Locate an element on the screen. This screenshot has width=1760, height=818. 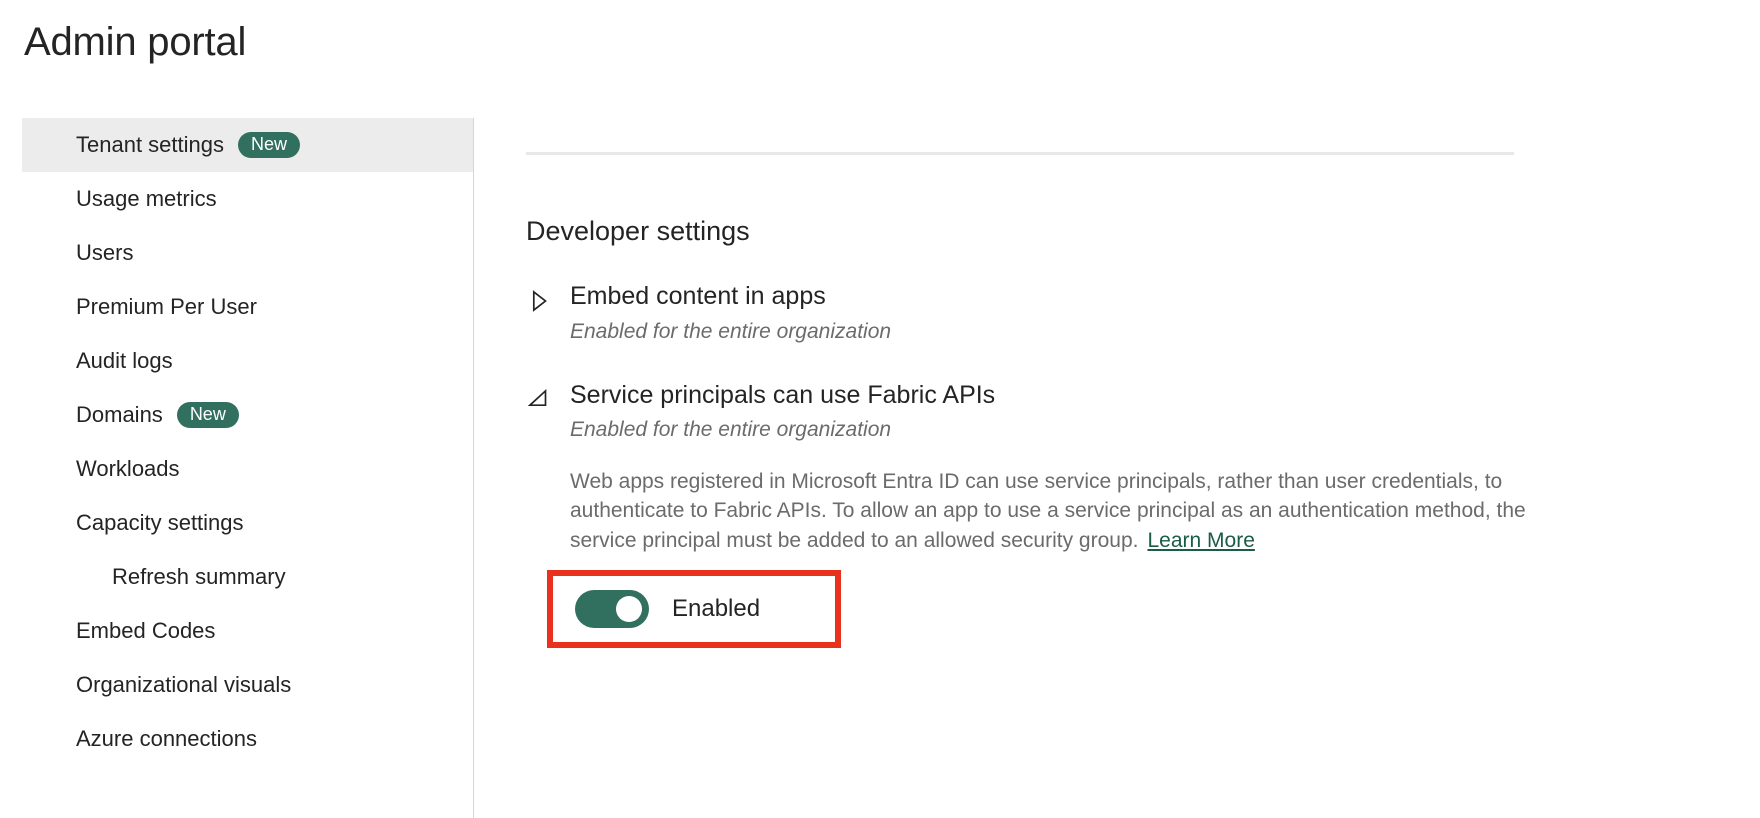
sidebar-item-workloads: Workloads is located at coordinates (247, 469).